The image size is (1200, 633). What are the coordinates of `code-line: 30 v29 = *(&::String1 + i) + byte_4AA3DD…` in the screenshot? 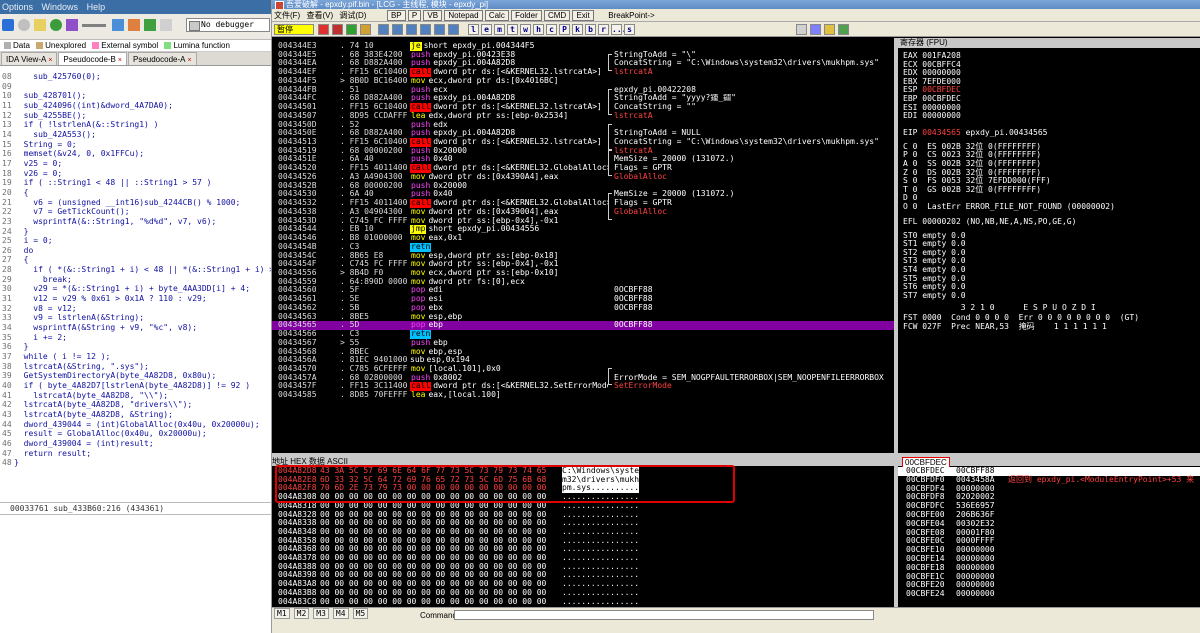 It's located at (136, 289).